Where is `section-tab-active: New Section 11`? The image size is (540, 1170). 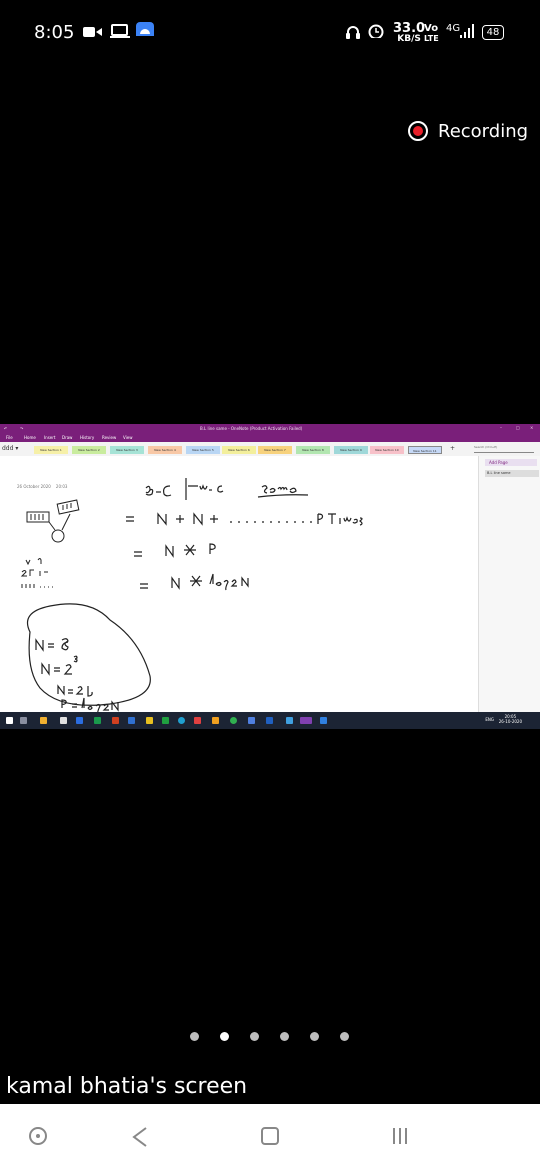
section-tab-active: New Section 11 is located at coordinates (425, 450).